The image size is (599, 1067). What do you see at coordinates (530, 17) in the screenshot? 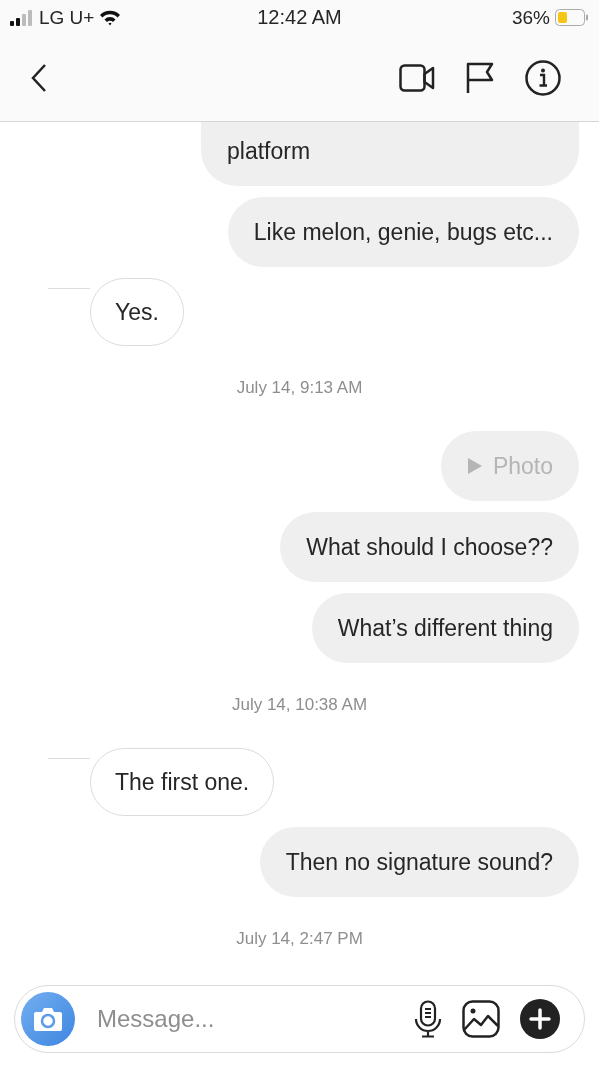
I see `battery-percentage: 36%` at bounding box center [530, 17].